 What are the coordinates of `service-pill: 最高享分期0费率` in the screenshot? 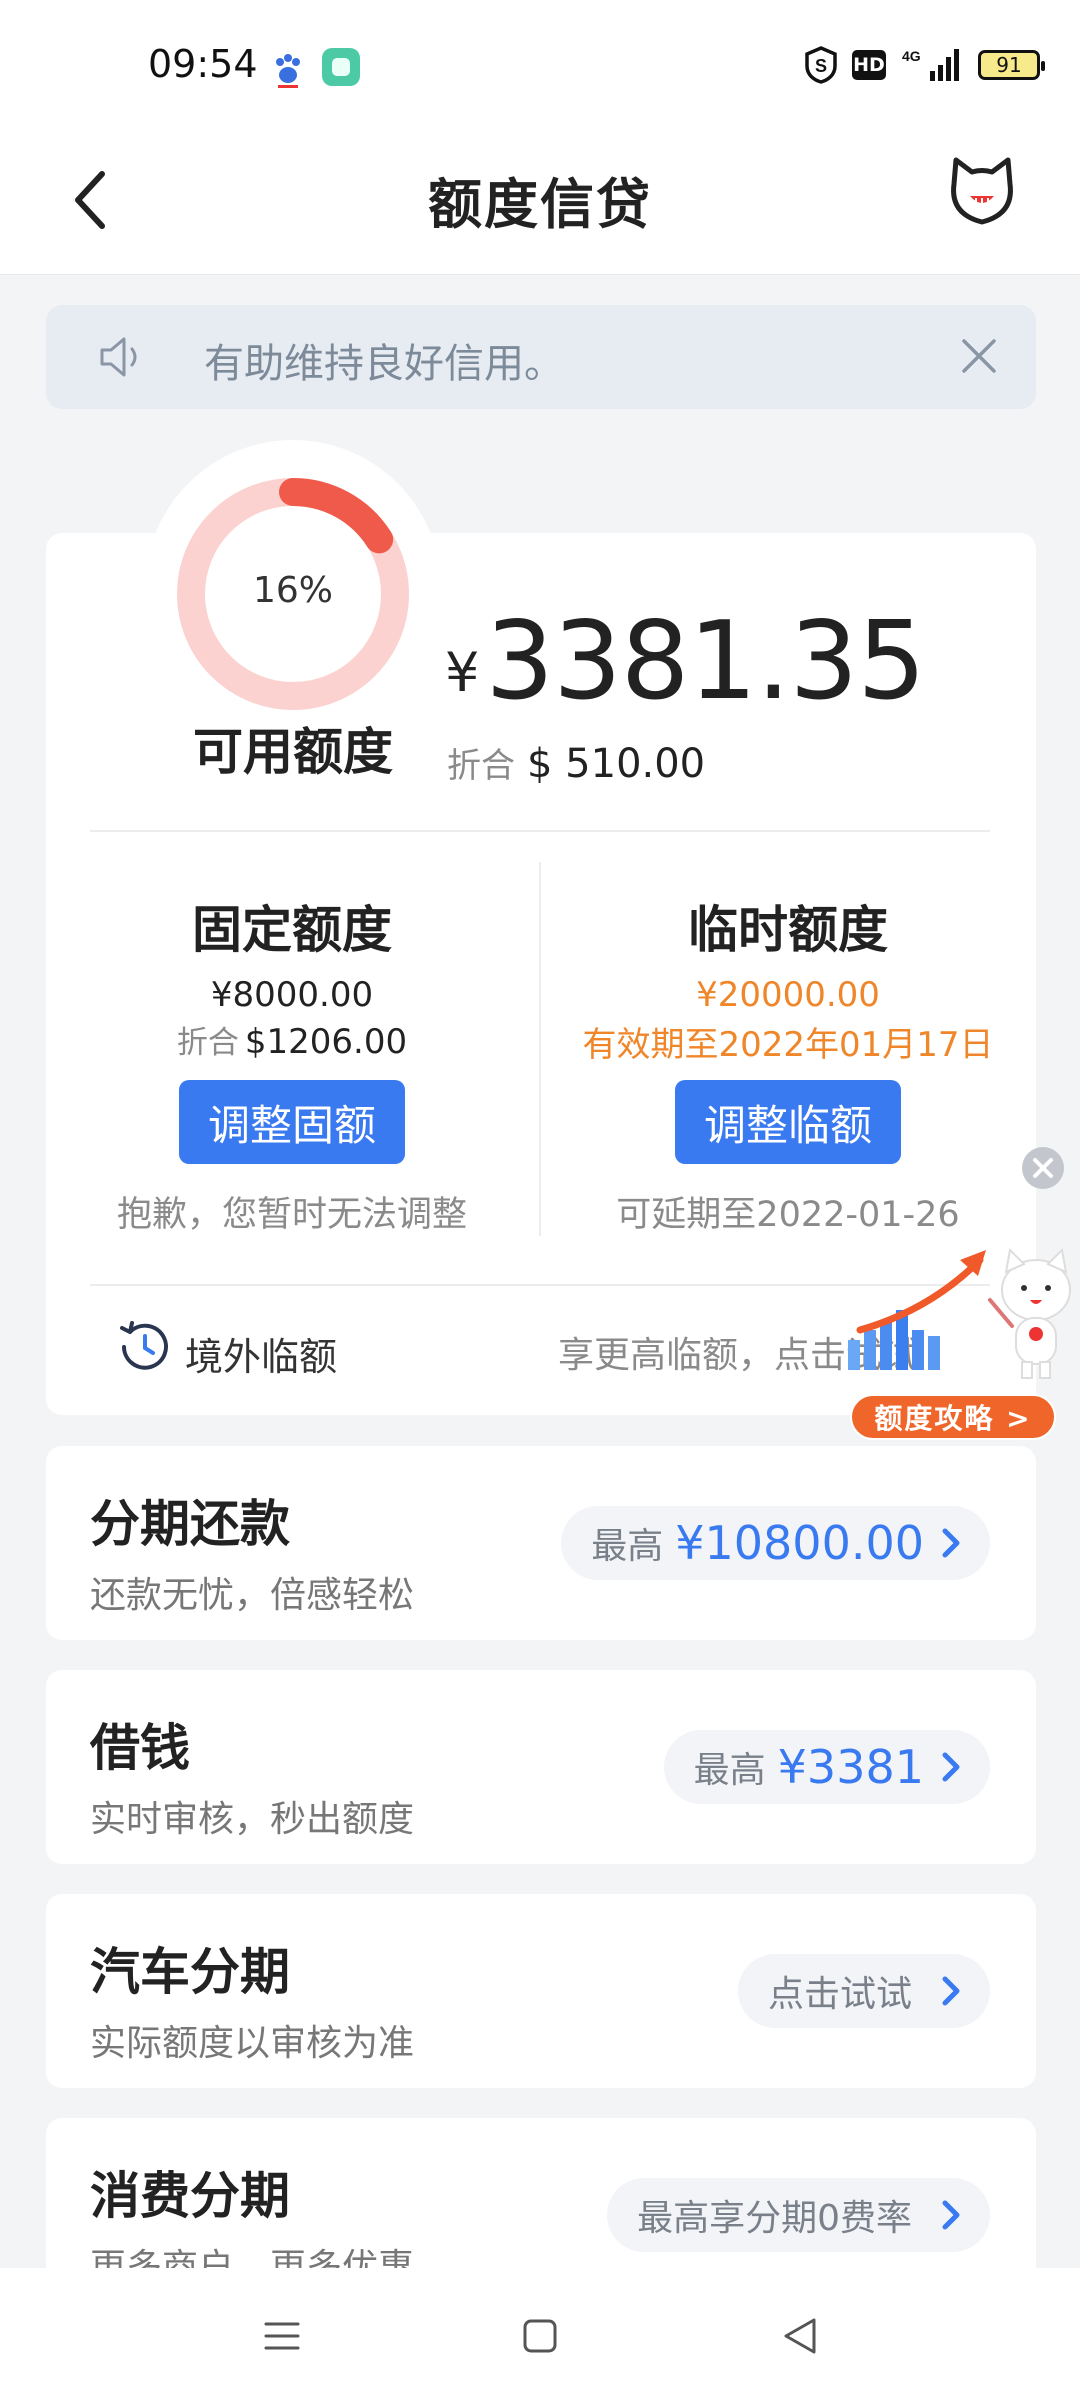 It's located at (798, 2215).